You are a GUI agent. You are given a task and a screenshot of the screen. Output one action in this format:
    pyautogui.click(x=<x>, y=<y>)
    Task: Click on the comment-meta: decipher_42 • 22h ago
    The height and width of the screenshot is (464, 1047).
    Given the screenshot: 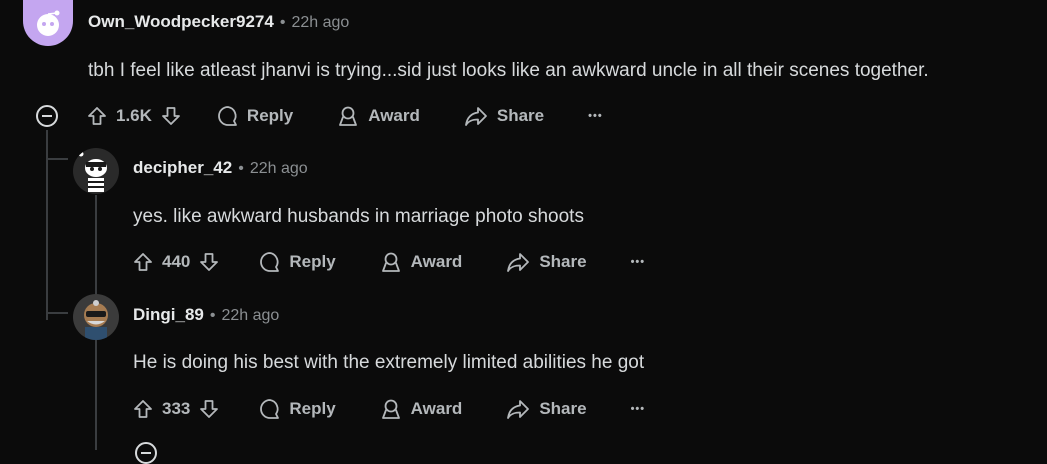 What is the action you would take?
    pyautogui.click(x=220, y=168)
    